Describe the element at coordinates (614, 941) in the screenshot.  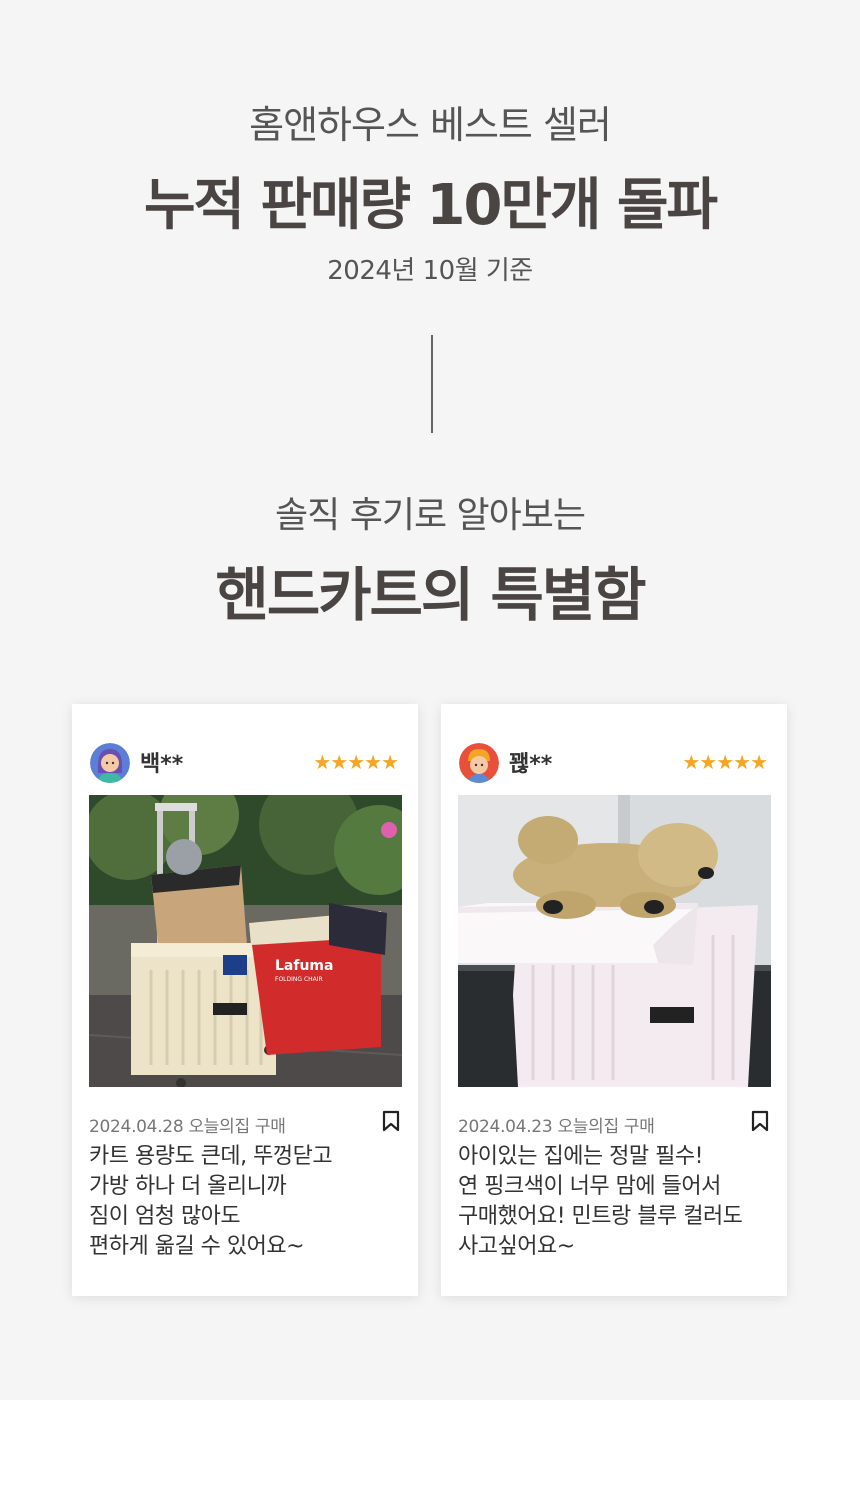
I see `review-photo` at that location.